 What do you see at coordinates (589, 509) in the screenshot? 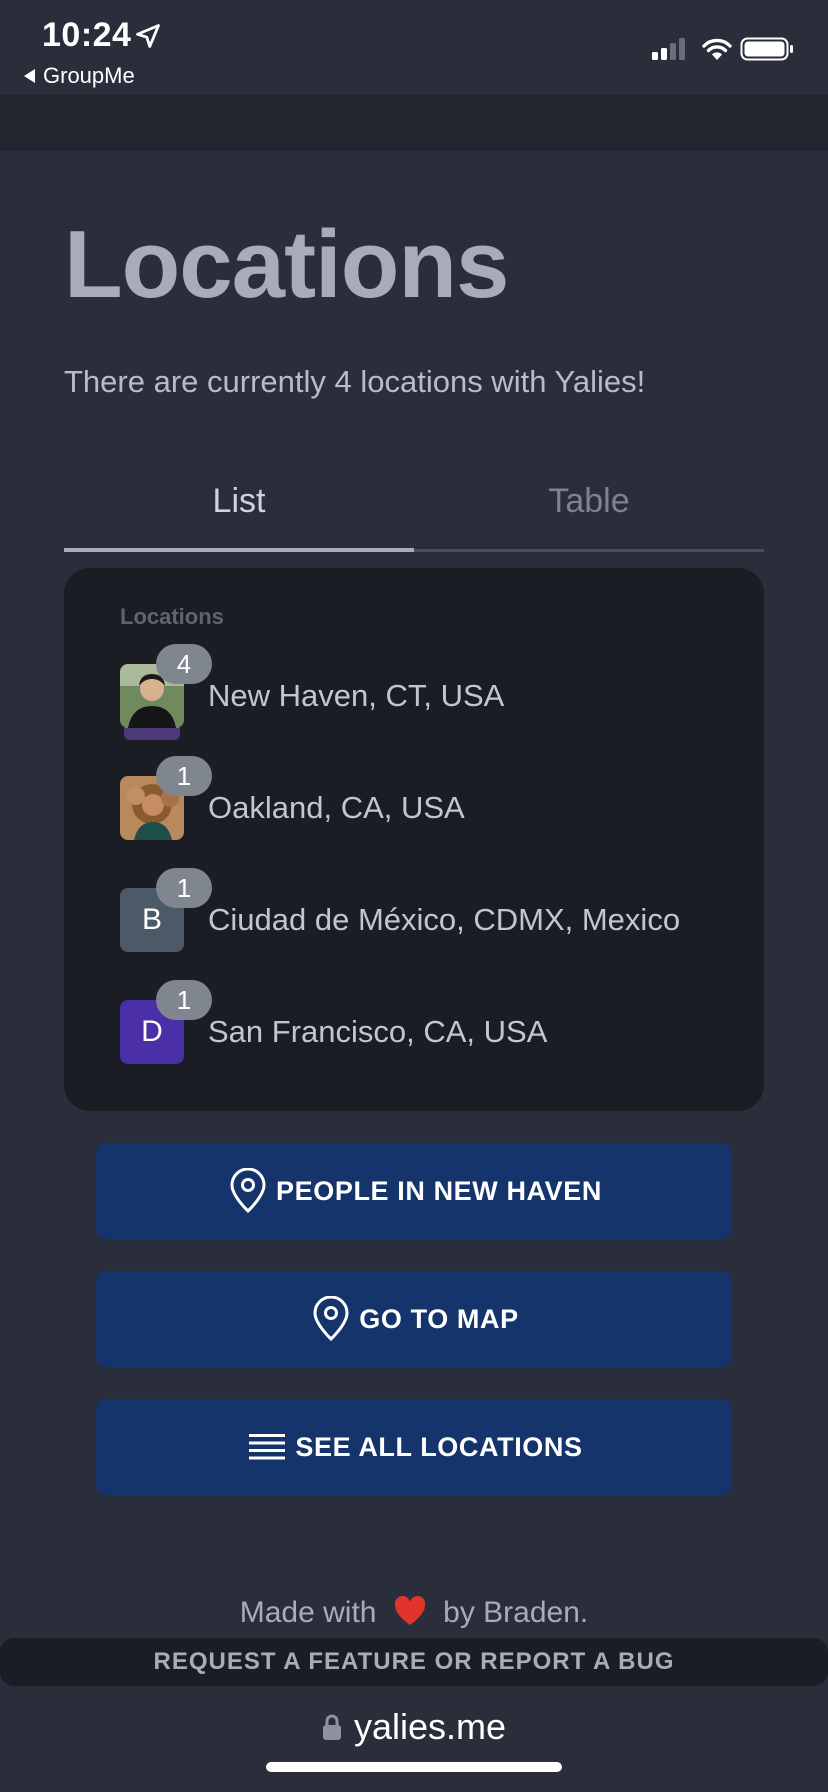
I see `tab-table: Table` at bounding box center [589, 509].